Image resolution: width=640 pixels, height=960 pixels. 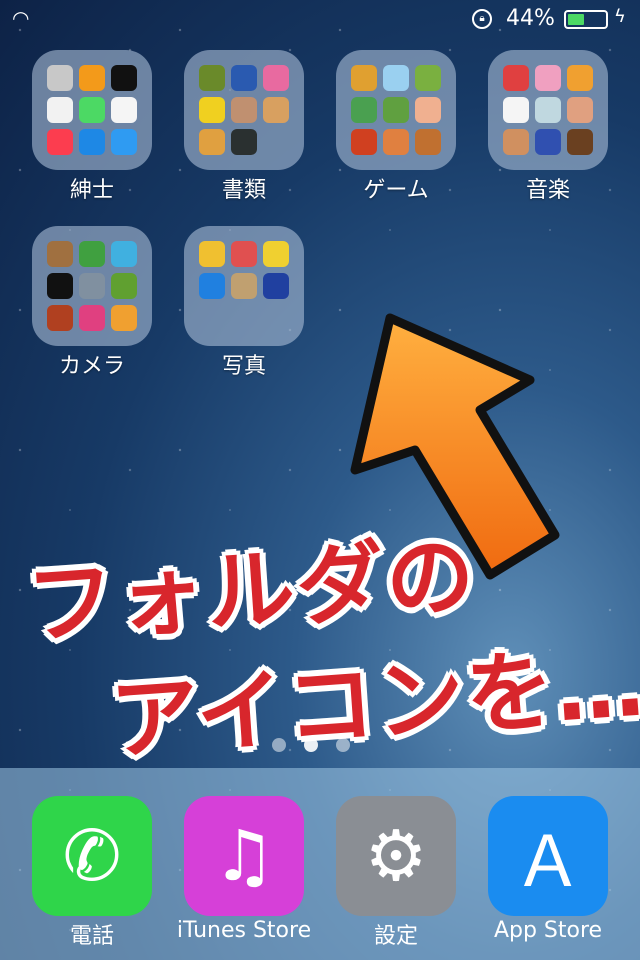 I want to click on folder-label: ゲーム, so click(x=396, y=190).